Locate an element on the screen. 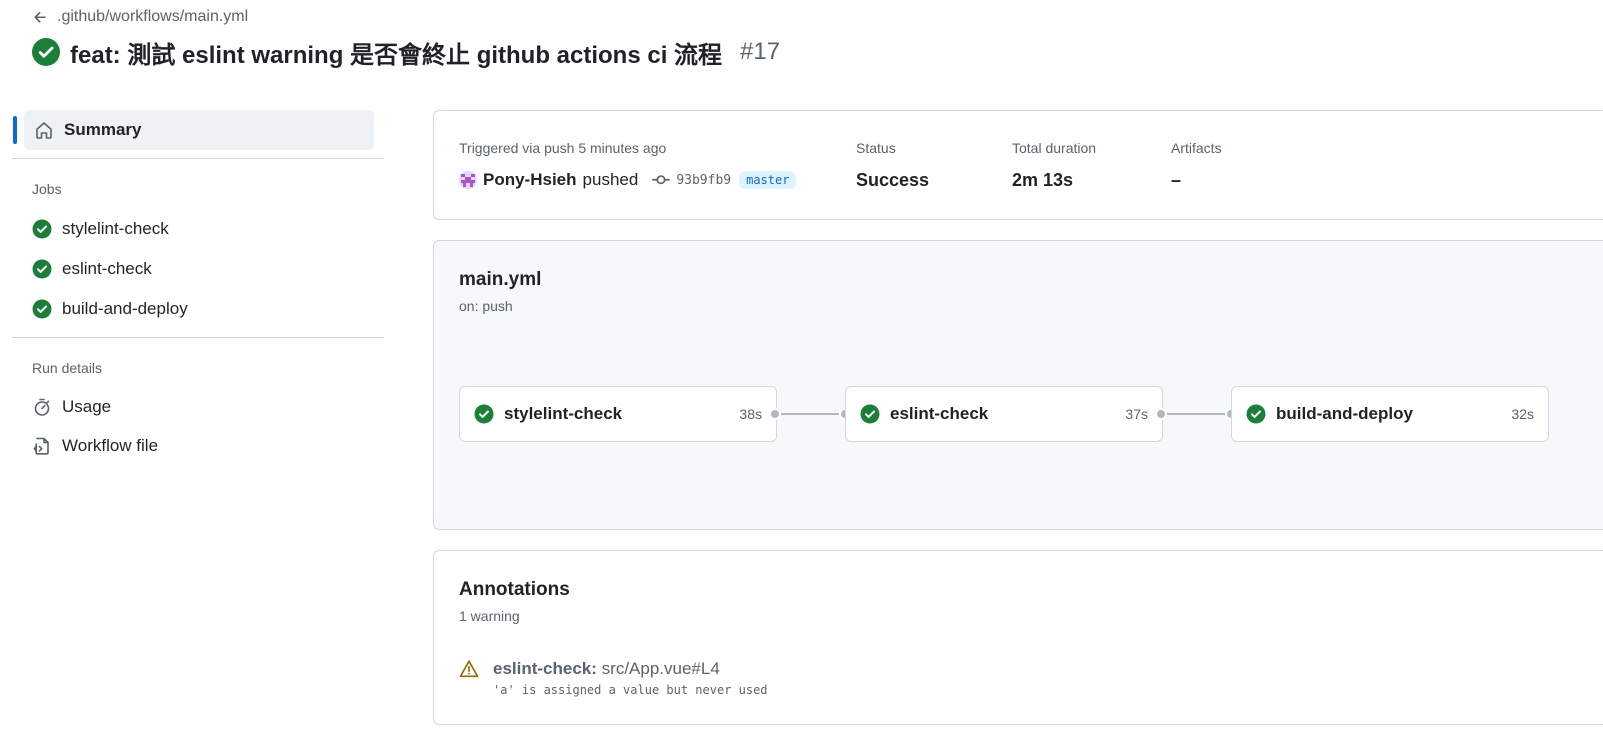  back-link: .github/workflows/main.yml is located at coordinates (140, 17).